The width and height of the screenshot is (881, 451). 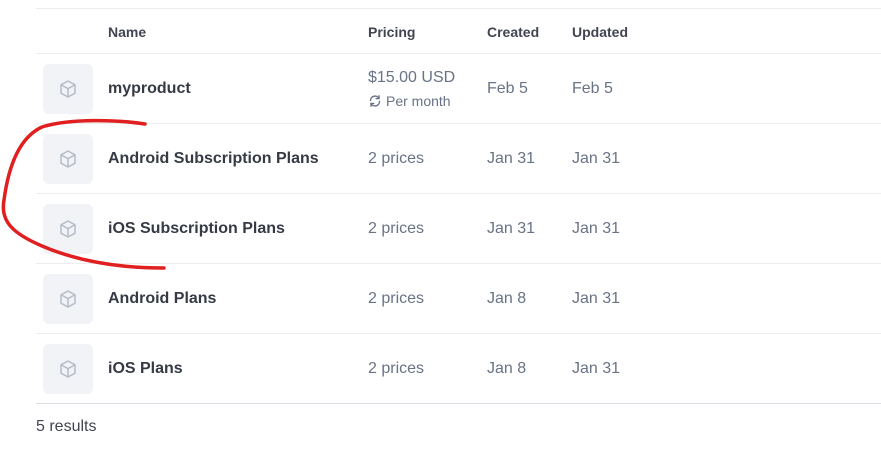 I want to click on product-name: Android Plans, so click(x=162, y=299).